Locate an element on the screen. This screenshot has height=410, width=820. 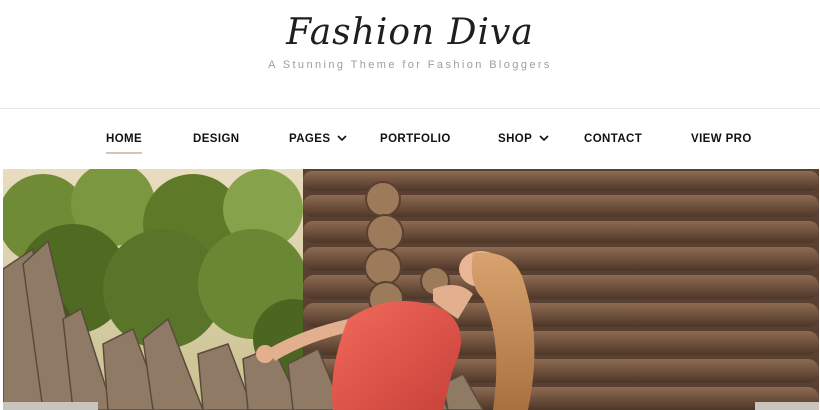
nav-item-label: DESIGN is located at coordinates (216, 139).